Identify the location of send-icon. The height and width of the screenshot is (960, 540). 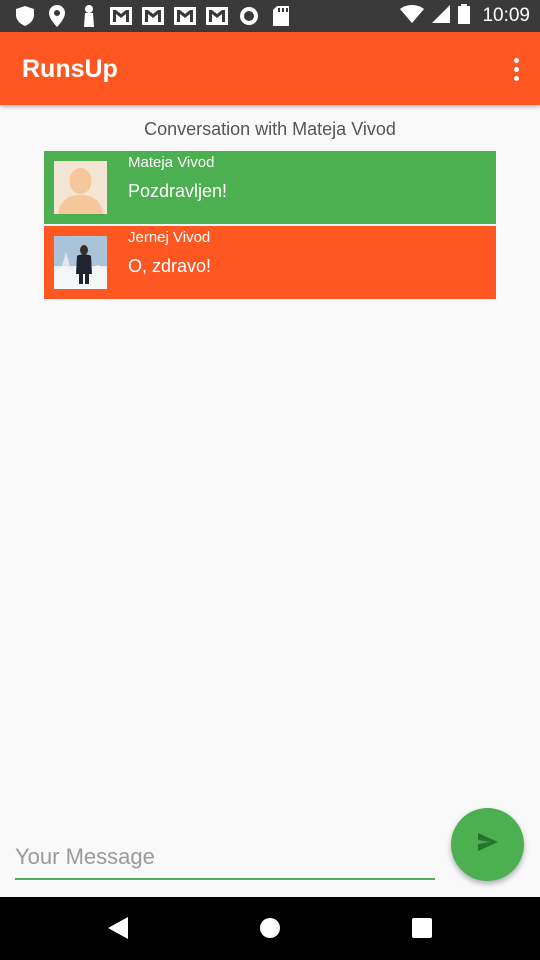
(487, 844).